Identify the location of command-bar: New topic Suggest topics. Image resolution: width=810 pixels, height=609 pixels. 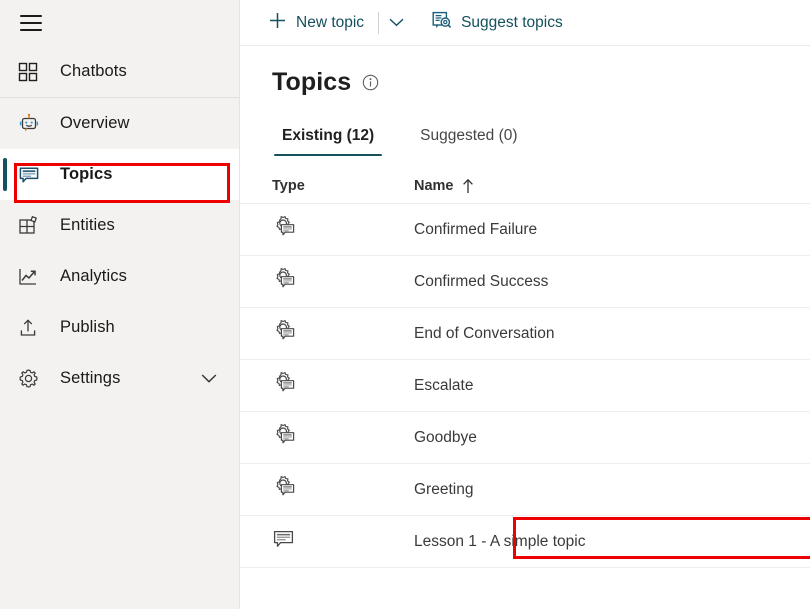
(525, 23).